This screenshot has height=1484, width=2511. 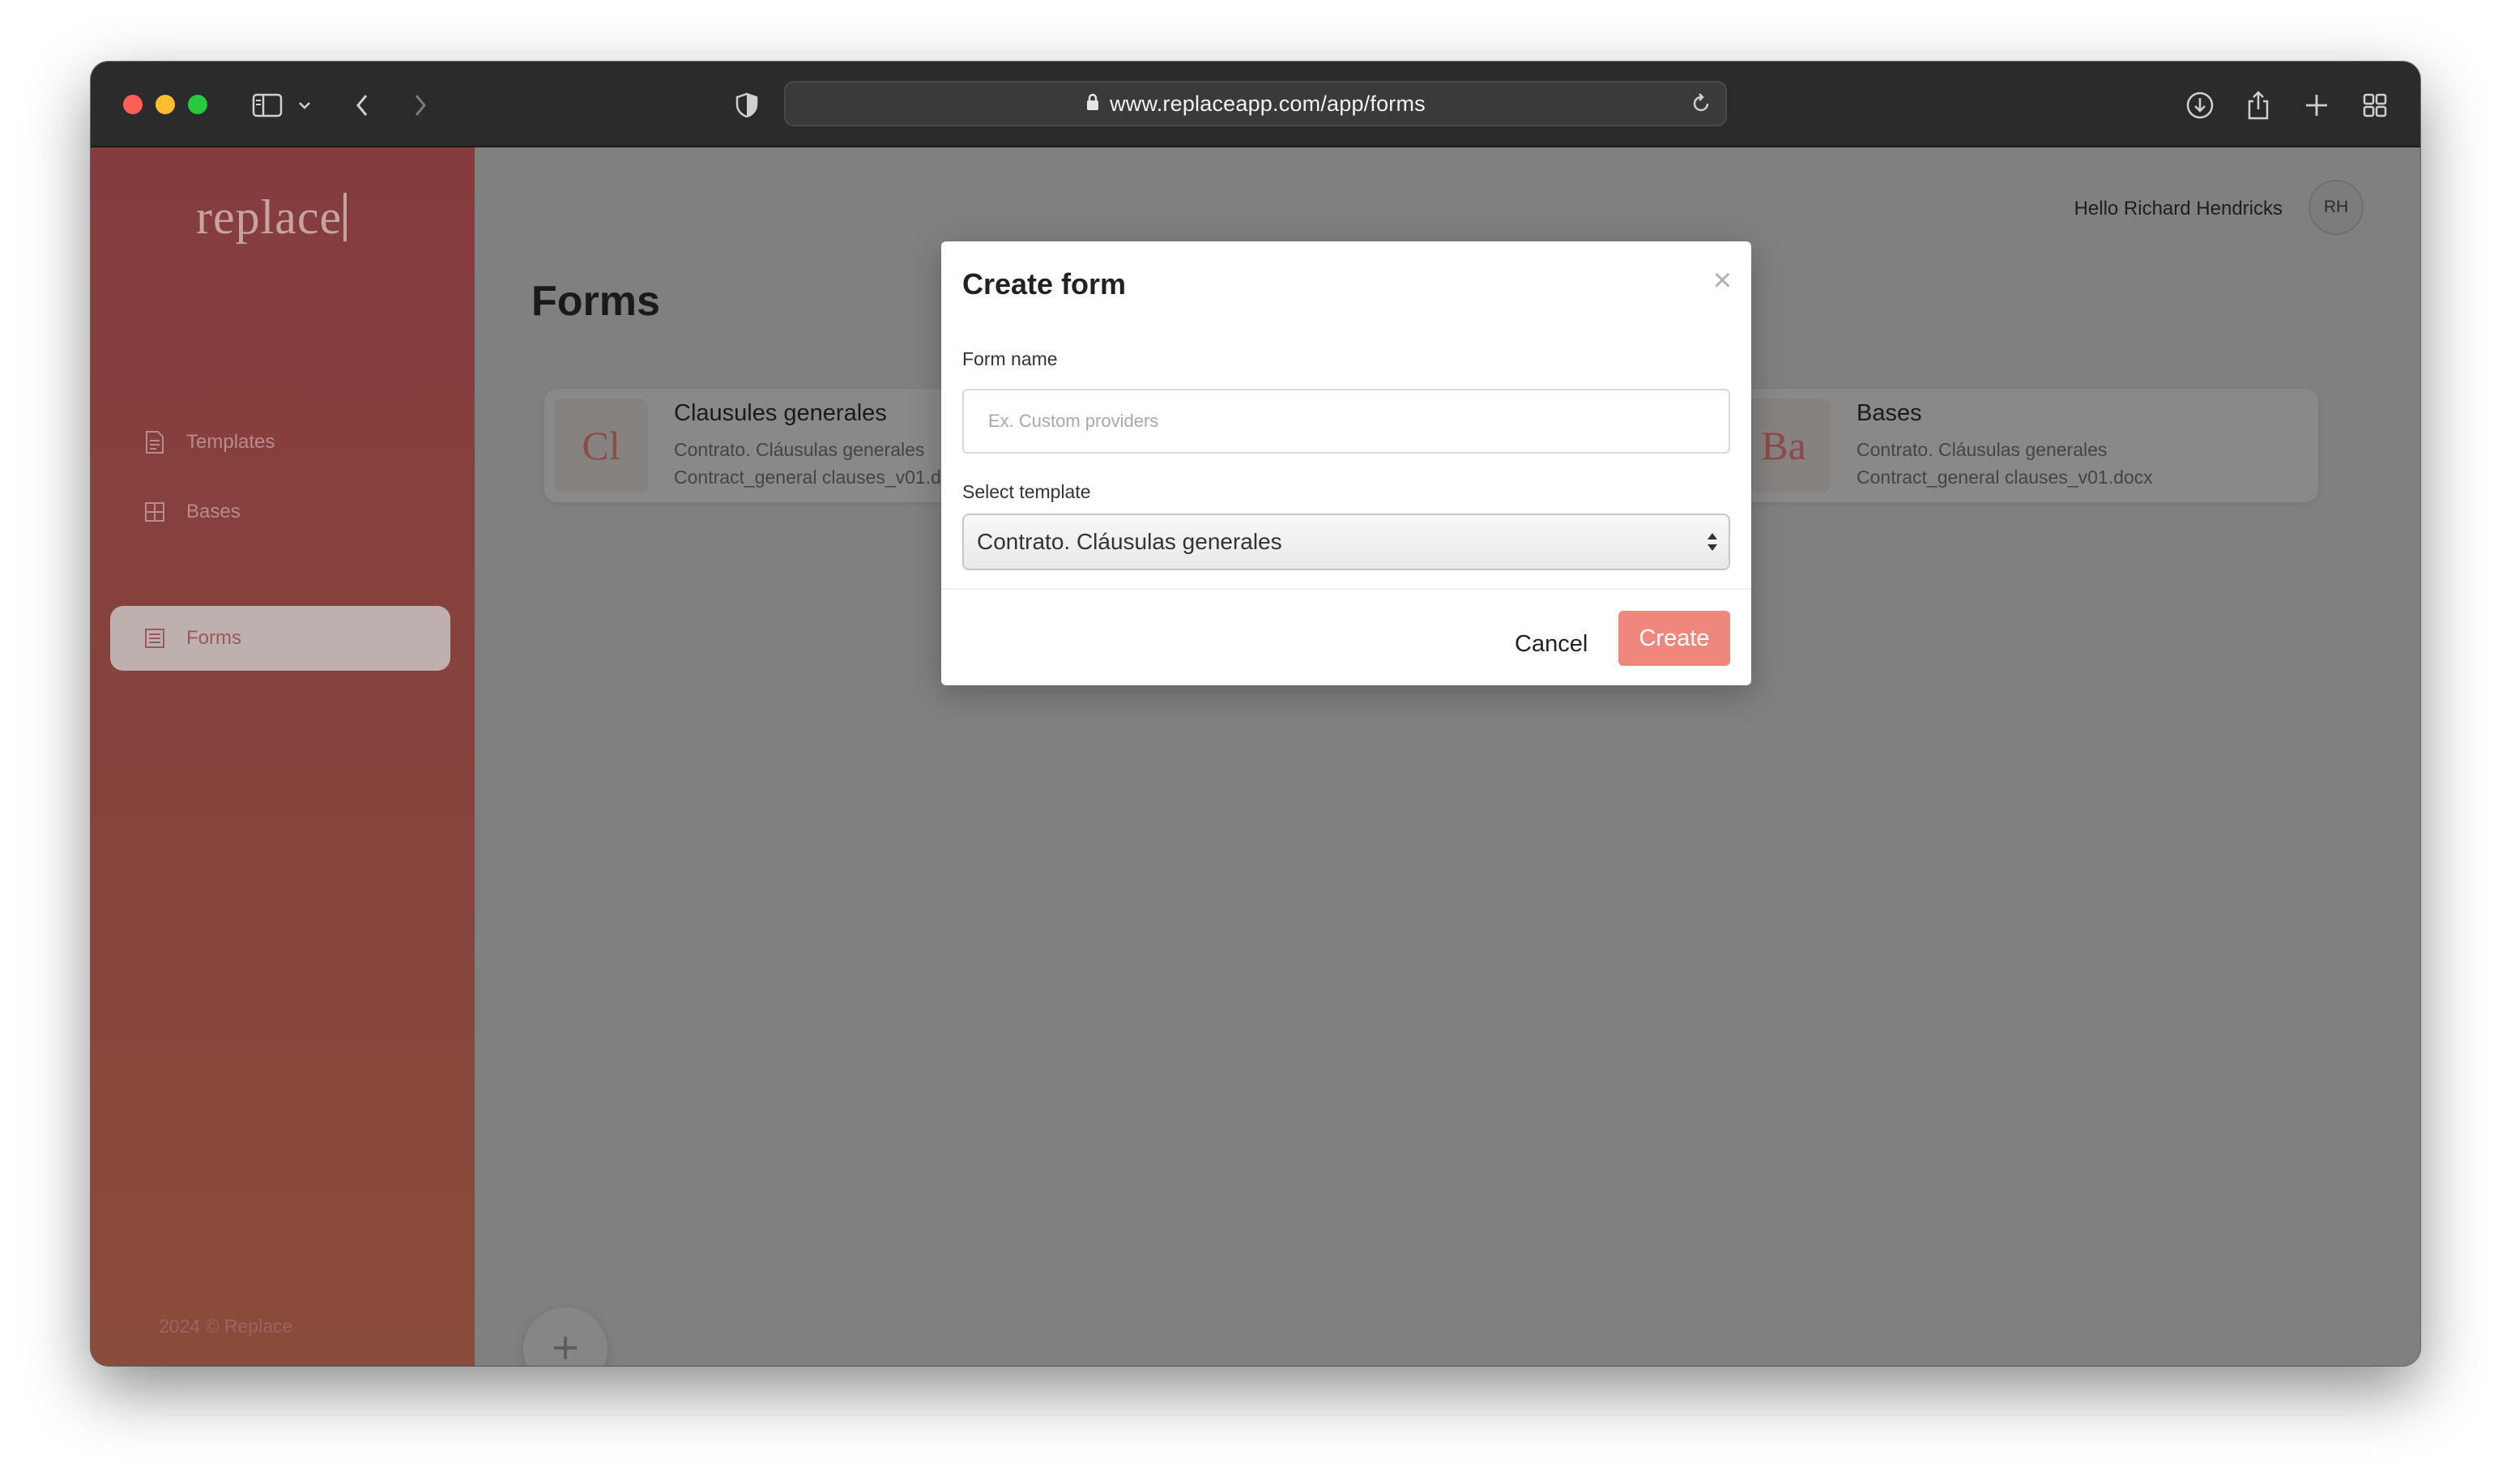 What do you see at coordinates (780, 413) in the screenshot?
I see `card-title: Clausules generales` at bounding box center [780, 413].